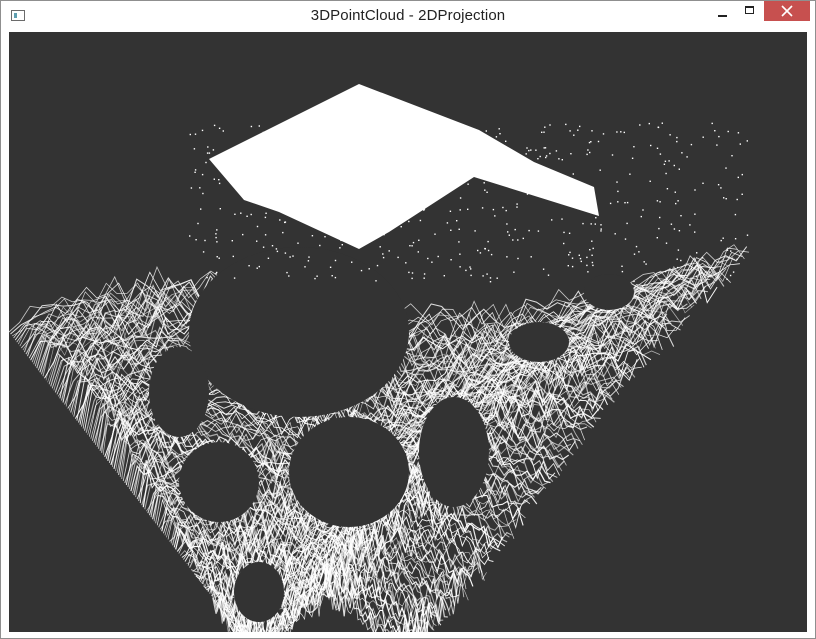  I want to click on title-bar: 3DPointCloud - 2DProjection, so click(408, 16).